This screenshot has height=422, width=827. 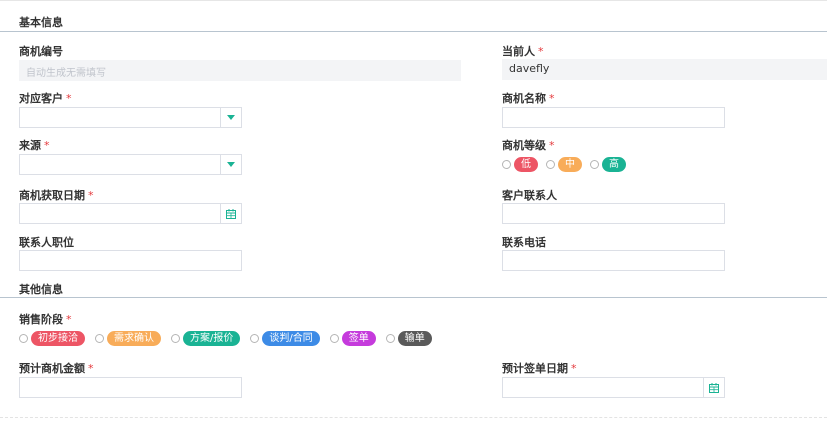 What do you see at coordinates (58, 338) in the screenshot?
I see `stage-tag-initial: 初步接洽` at bounding box center [58, 338].